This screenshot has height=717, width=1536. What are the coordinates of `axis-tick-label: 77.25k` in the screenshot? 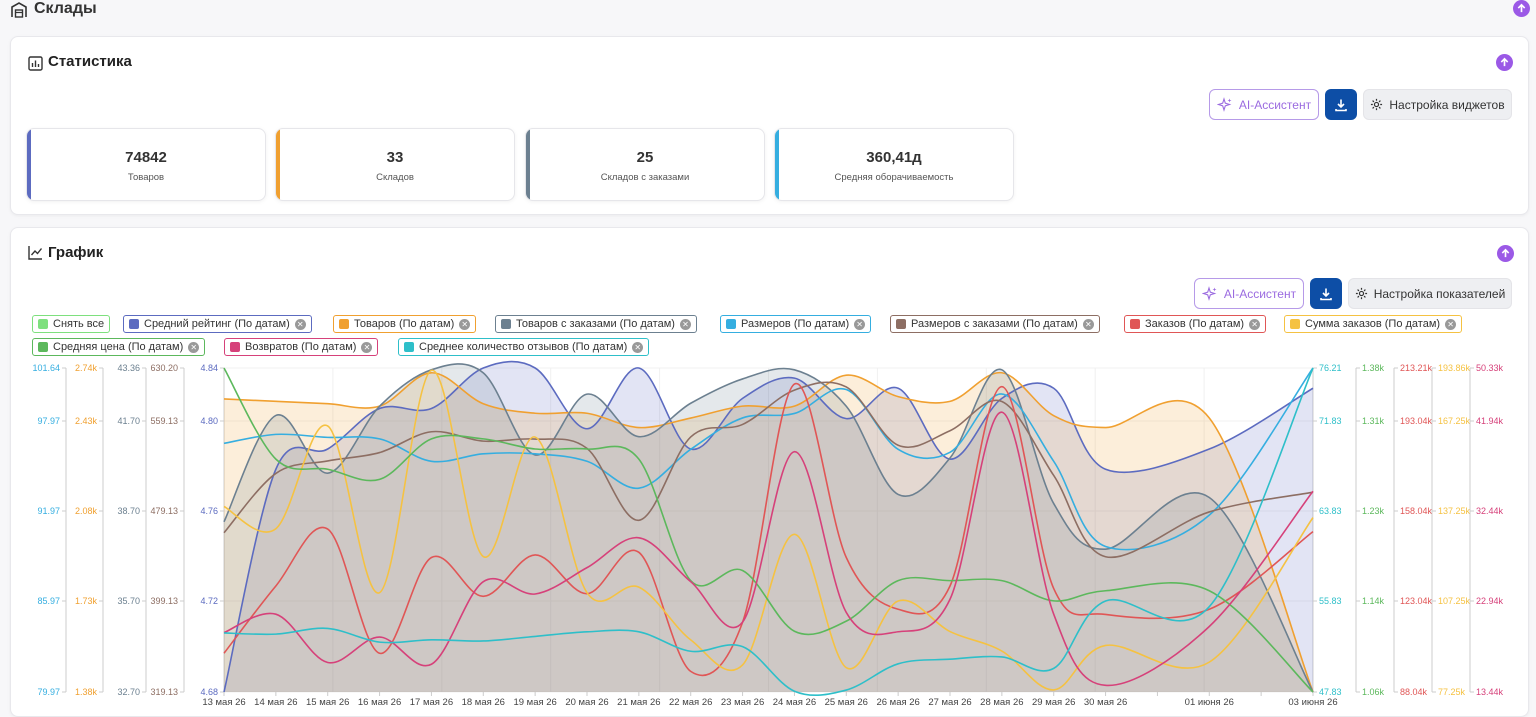 It's located at (1452, 692).